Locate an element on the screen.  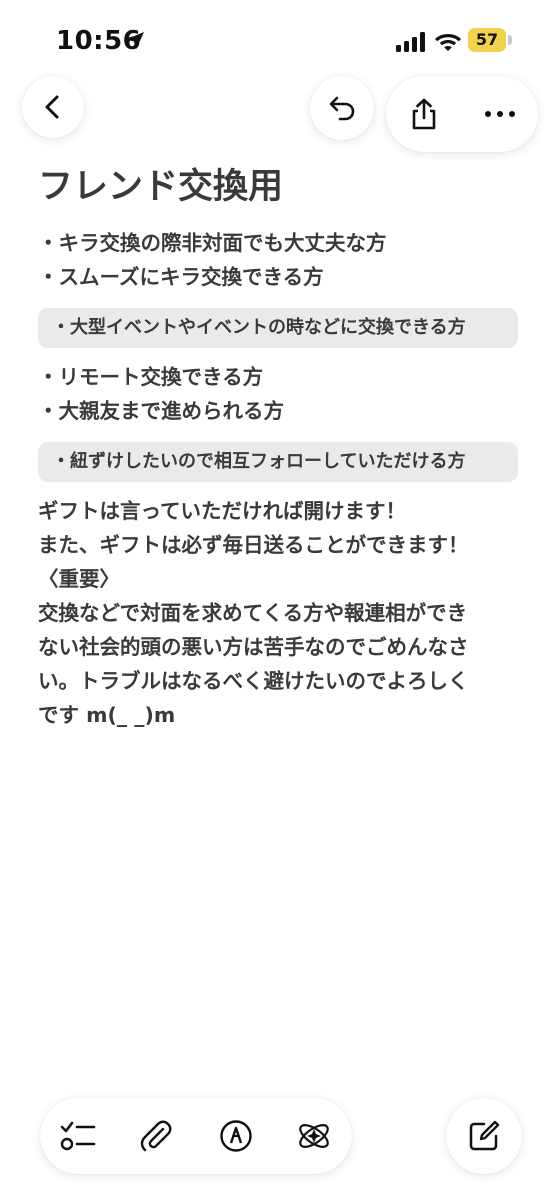
top-actions-pill is located at coordinates (462, 114).